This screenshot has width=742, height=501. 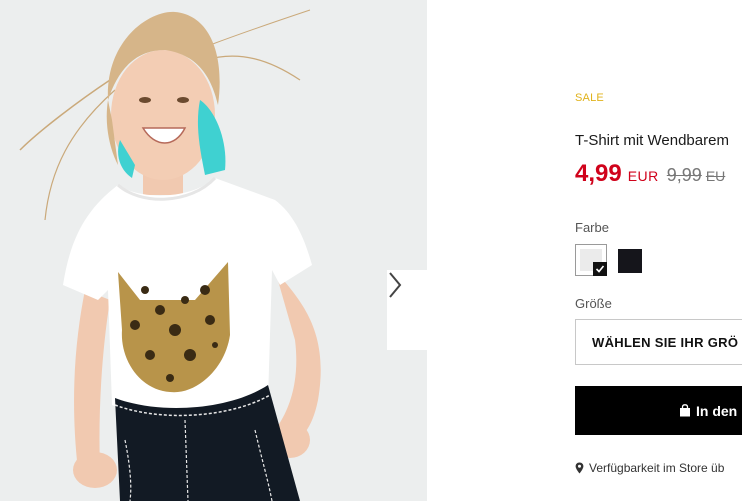 What do you see at coordinates (395, 285) in the screenshot?
I see `chevron-right-icon` at bounding box center [395, 285].